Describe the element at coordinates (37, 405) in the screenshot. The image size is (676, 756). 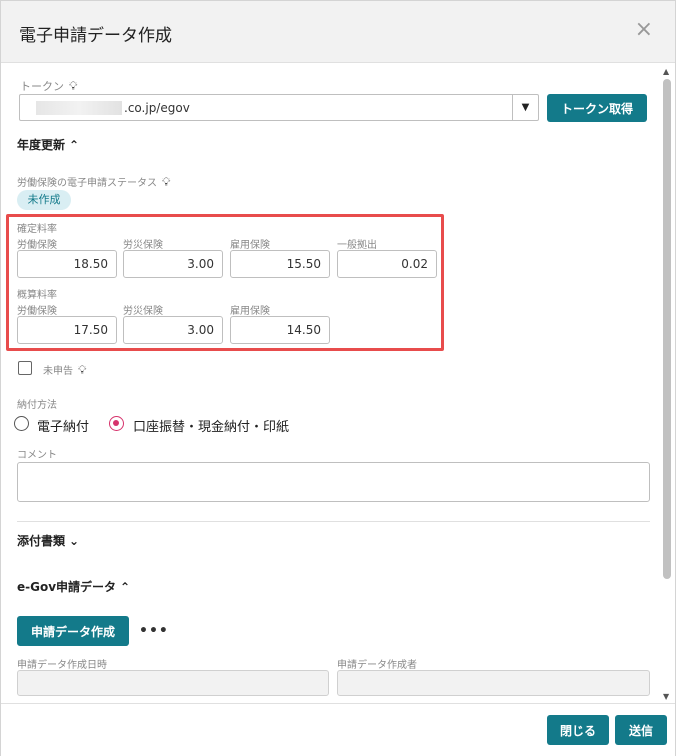
I see `payment-method-label: 納付方法` at that location.